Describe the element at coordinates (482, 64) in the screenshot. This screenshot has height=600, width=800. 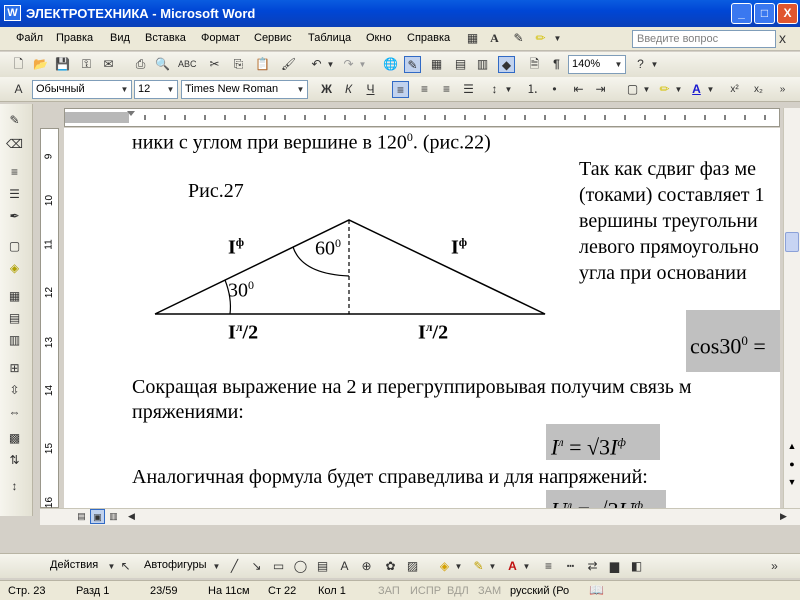
I see `columns-icon: ▥` at that location.